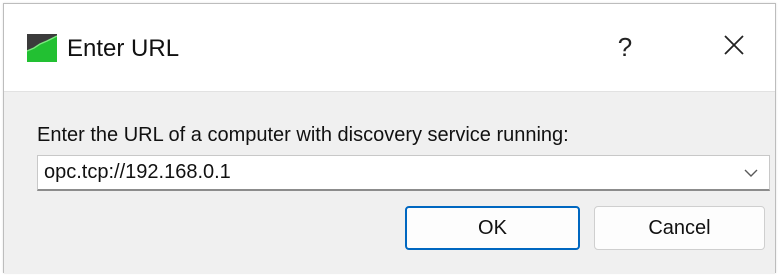  I want to click on app-icon, so click(42, 48).